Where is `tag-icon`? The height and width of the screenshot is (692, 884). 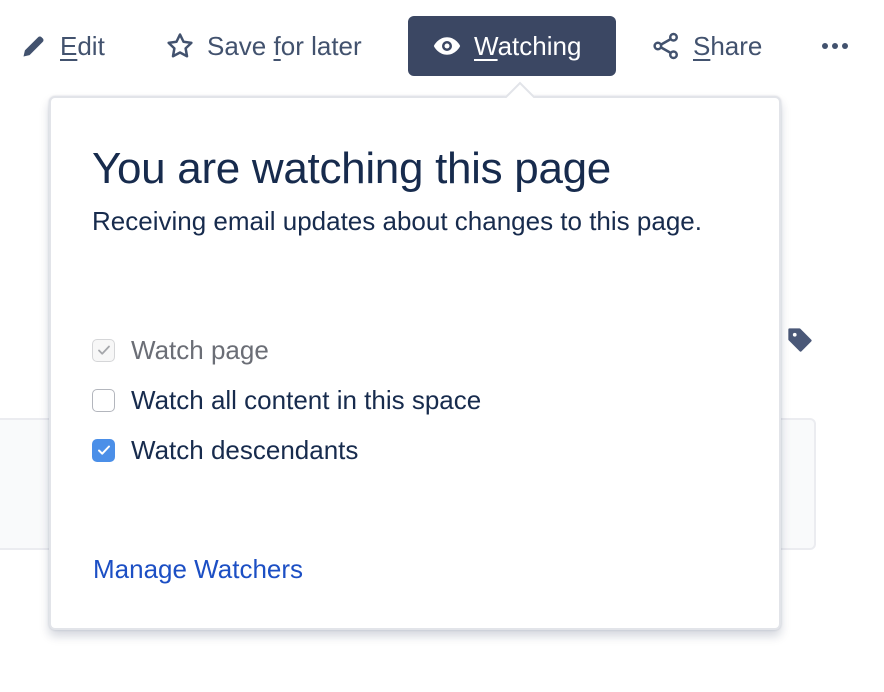 tag-icon is located at coordinates (800, 342).